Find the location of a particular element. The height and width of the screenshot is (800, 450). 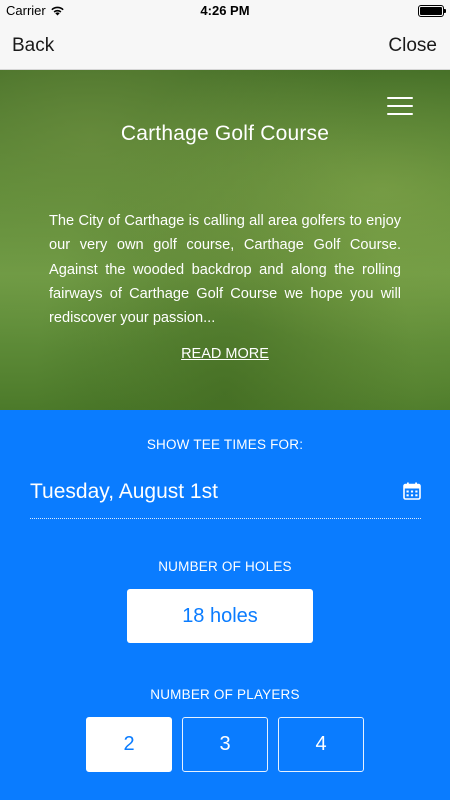

players-label: NUMBER OF PLAYERS is located at coordinates (225, 694).